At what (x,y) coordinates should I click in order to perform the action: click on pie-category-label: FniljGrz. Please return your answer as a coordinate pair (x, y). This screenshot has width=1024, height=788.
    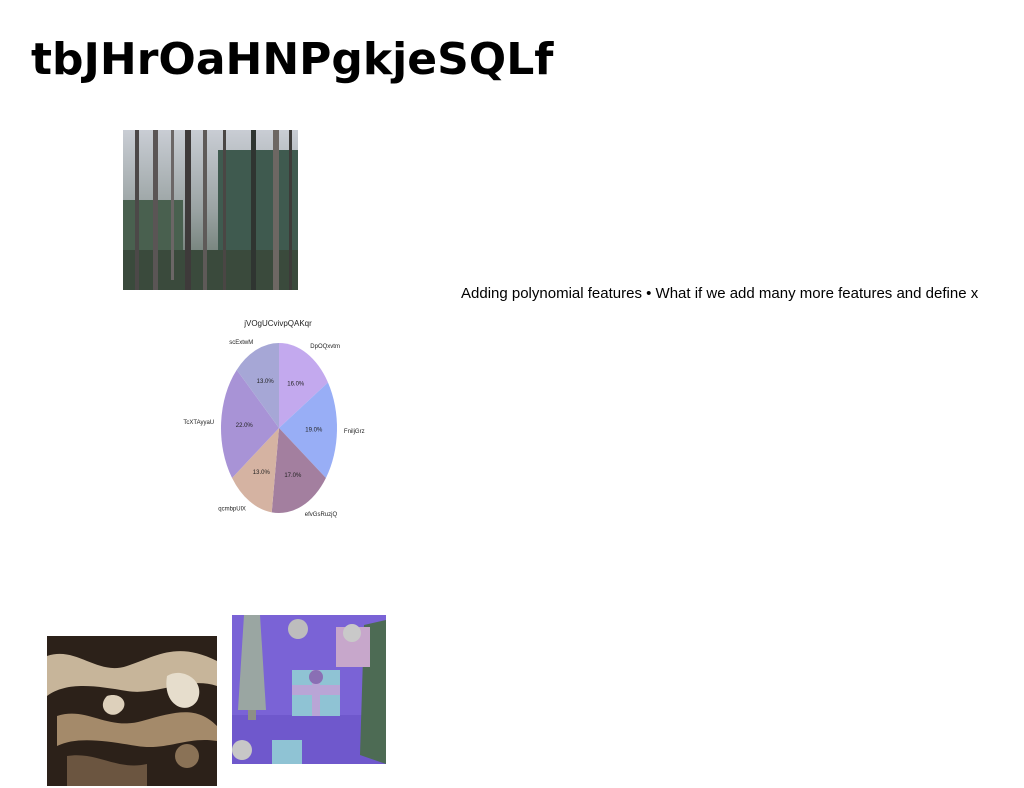
    Looking at the image, I should click on (354, 432).